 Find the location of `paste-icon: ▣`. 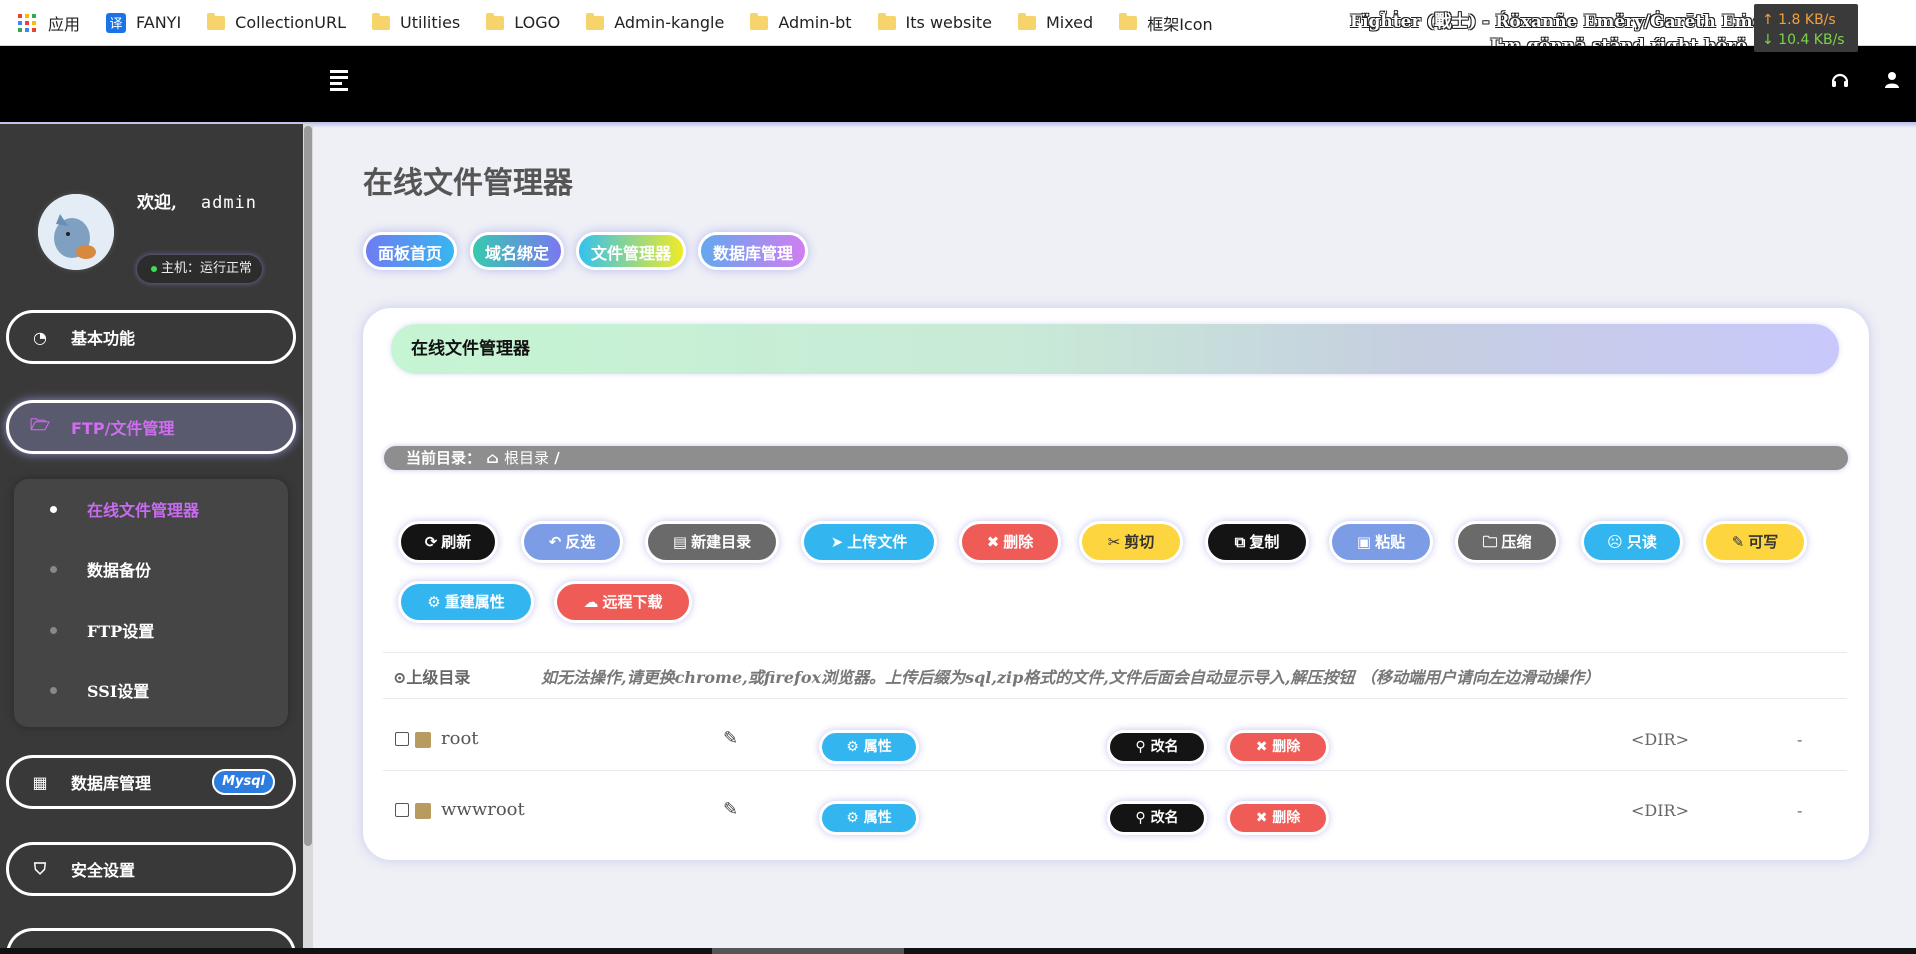

paste-icon: ▣ is located at coordinates (1364, 542).